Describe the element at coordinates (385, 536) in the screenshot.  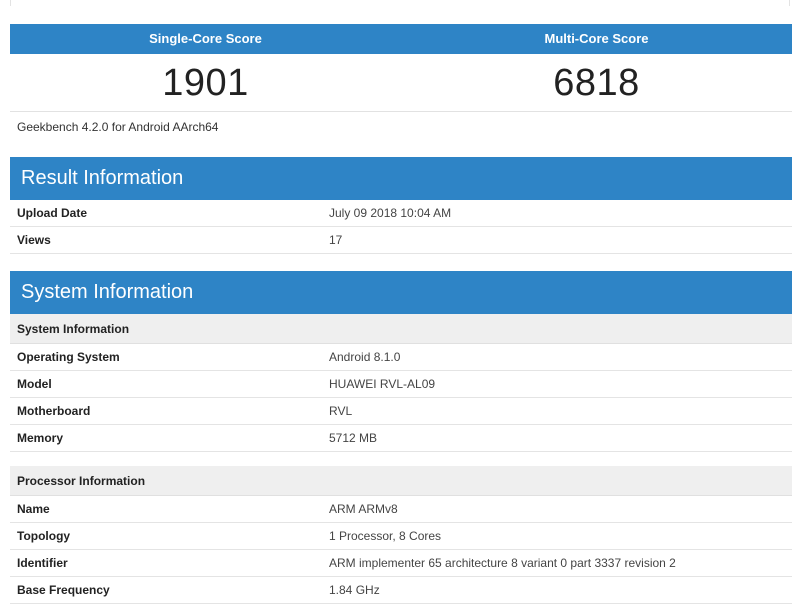
I see `row-value: 1 Processor, 8 Cores` at that location.